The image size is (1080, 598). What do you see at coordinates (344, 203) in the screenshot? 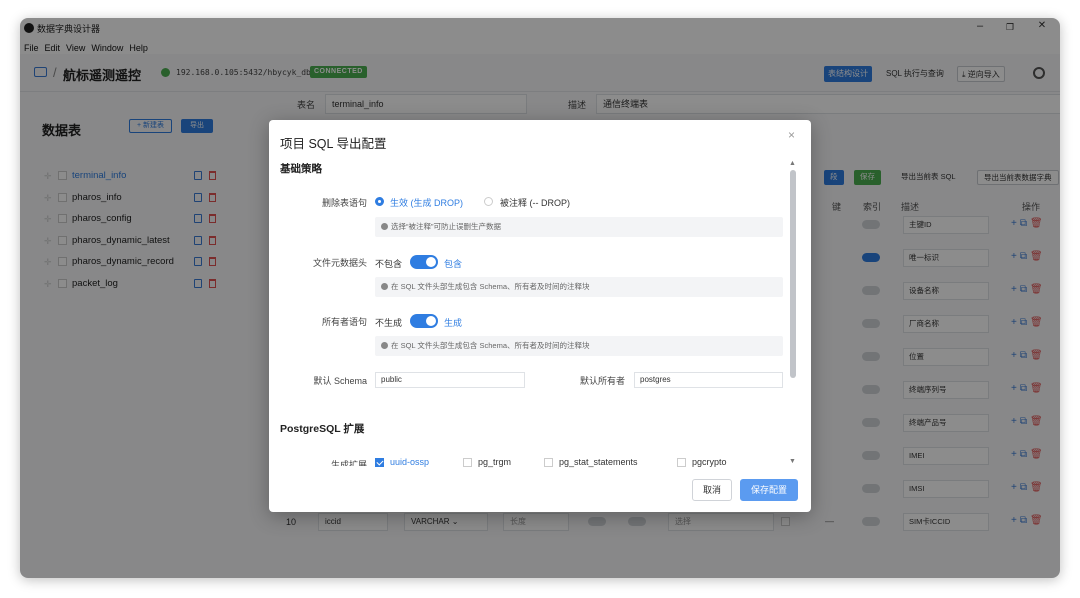
I see `drop-label: 删除表语句` at bounding box center [344, 203].